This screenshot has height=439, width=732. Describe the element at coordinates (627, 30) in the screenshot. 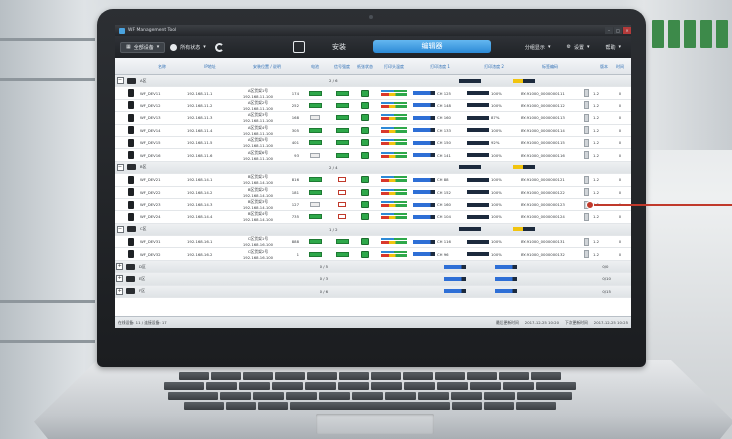

I see `close-button: ✕` at that location.